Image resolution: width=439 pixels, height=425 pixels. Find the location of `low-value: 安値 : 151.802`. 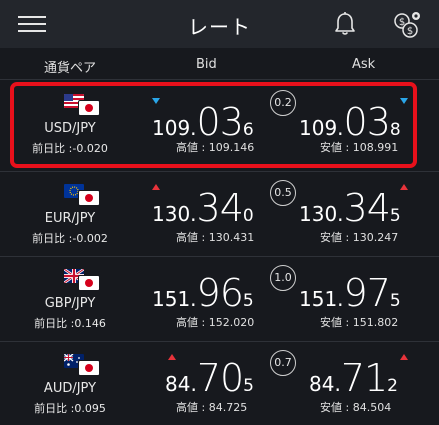

low-value: 安値 : 151.802 is located at coordinates (359, 322).